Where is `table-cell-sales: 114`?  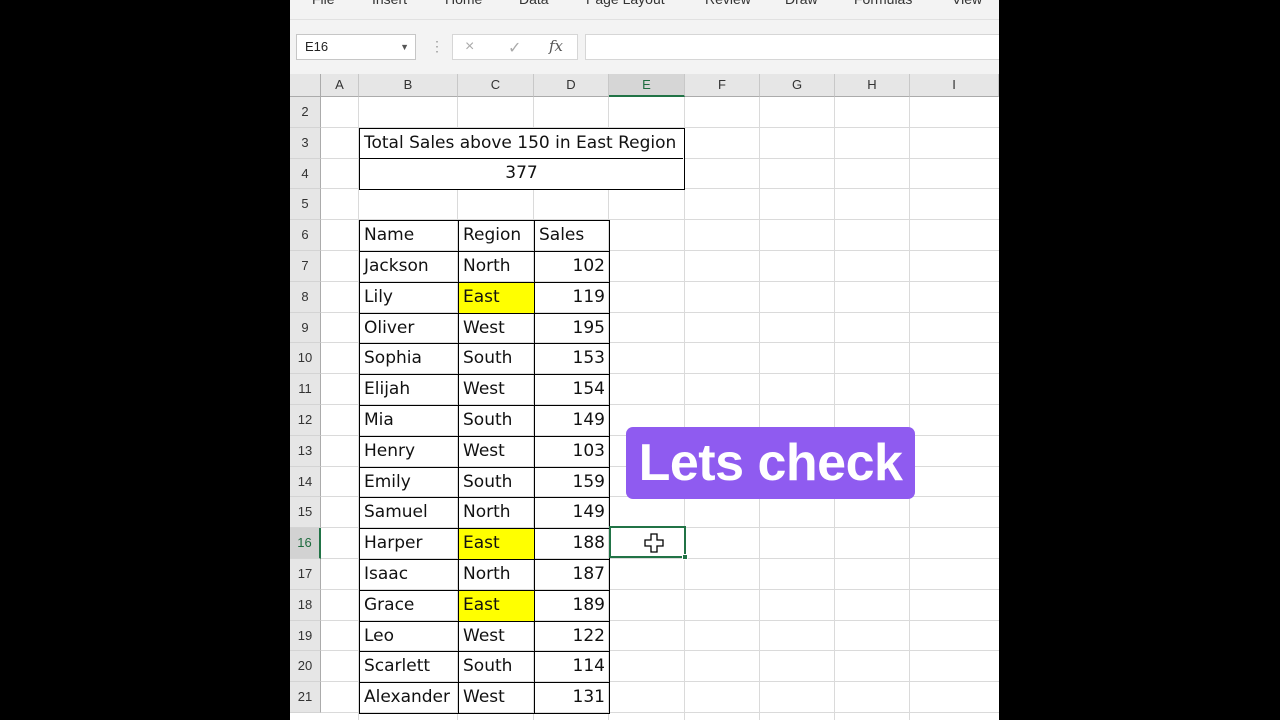
table-cell-sales: 114 is located at coordinates (572, 667).